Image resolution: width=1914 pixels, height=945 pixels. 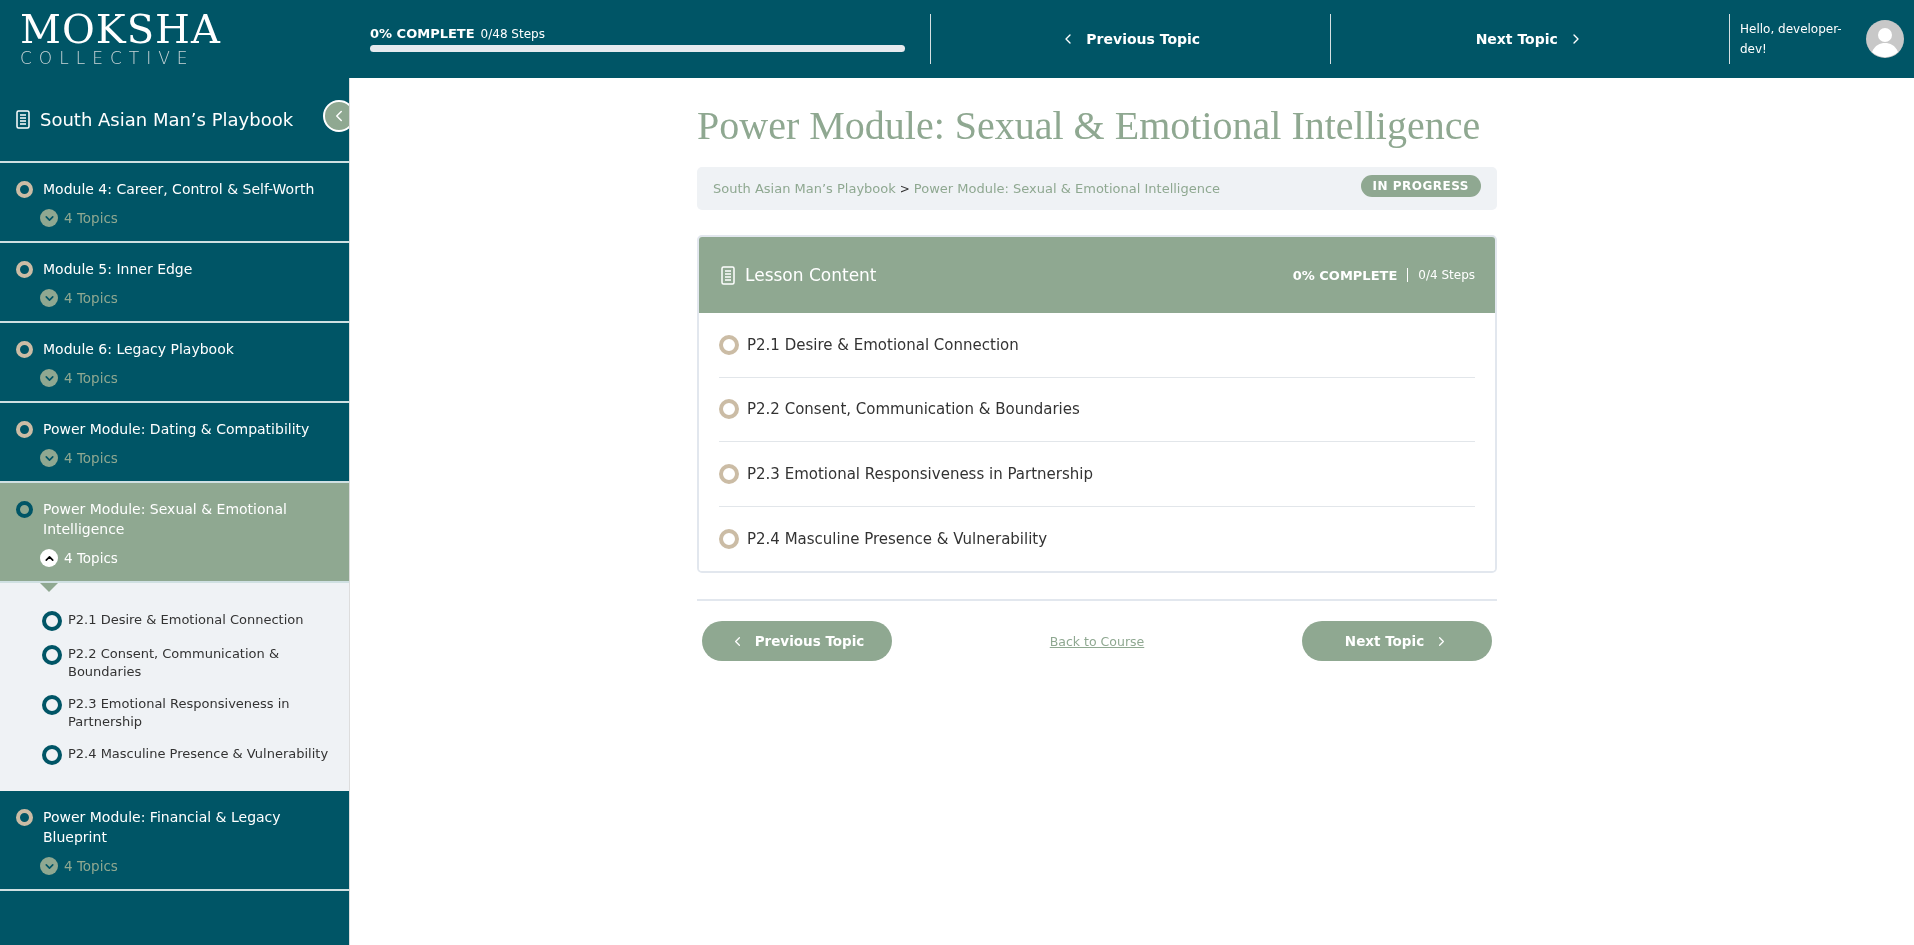 I want to click on course-title: South Asian Man’s Playbook, so click(x=167, y=119).